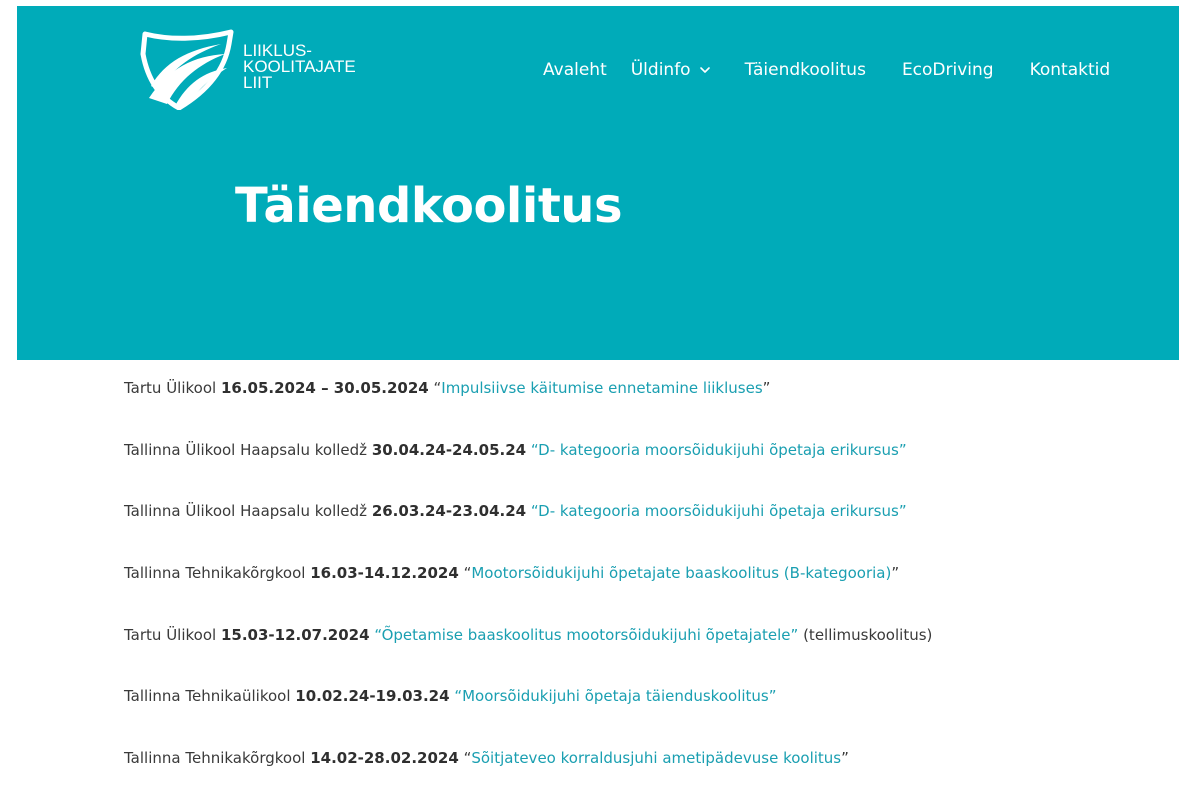  I want to click on nav-item-label: Täiendkoolitus, so click(805, 70).